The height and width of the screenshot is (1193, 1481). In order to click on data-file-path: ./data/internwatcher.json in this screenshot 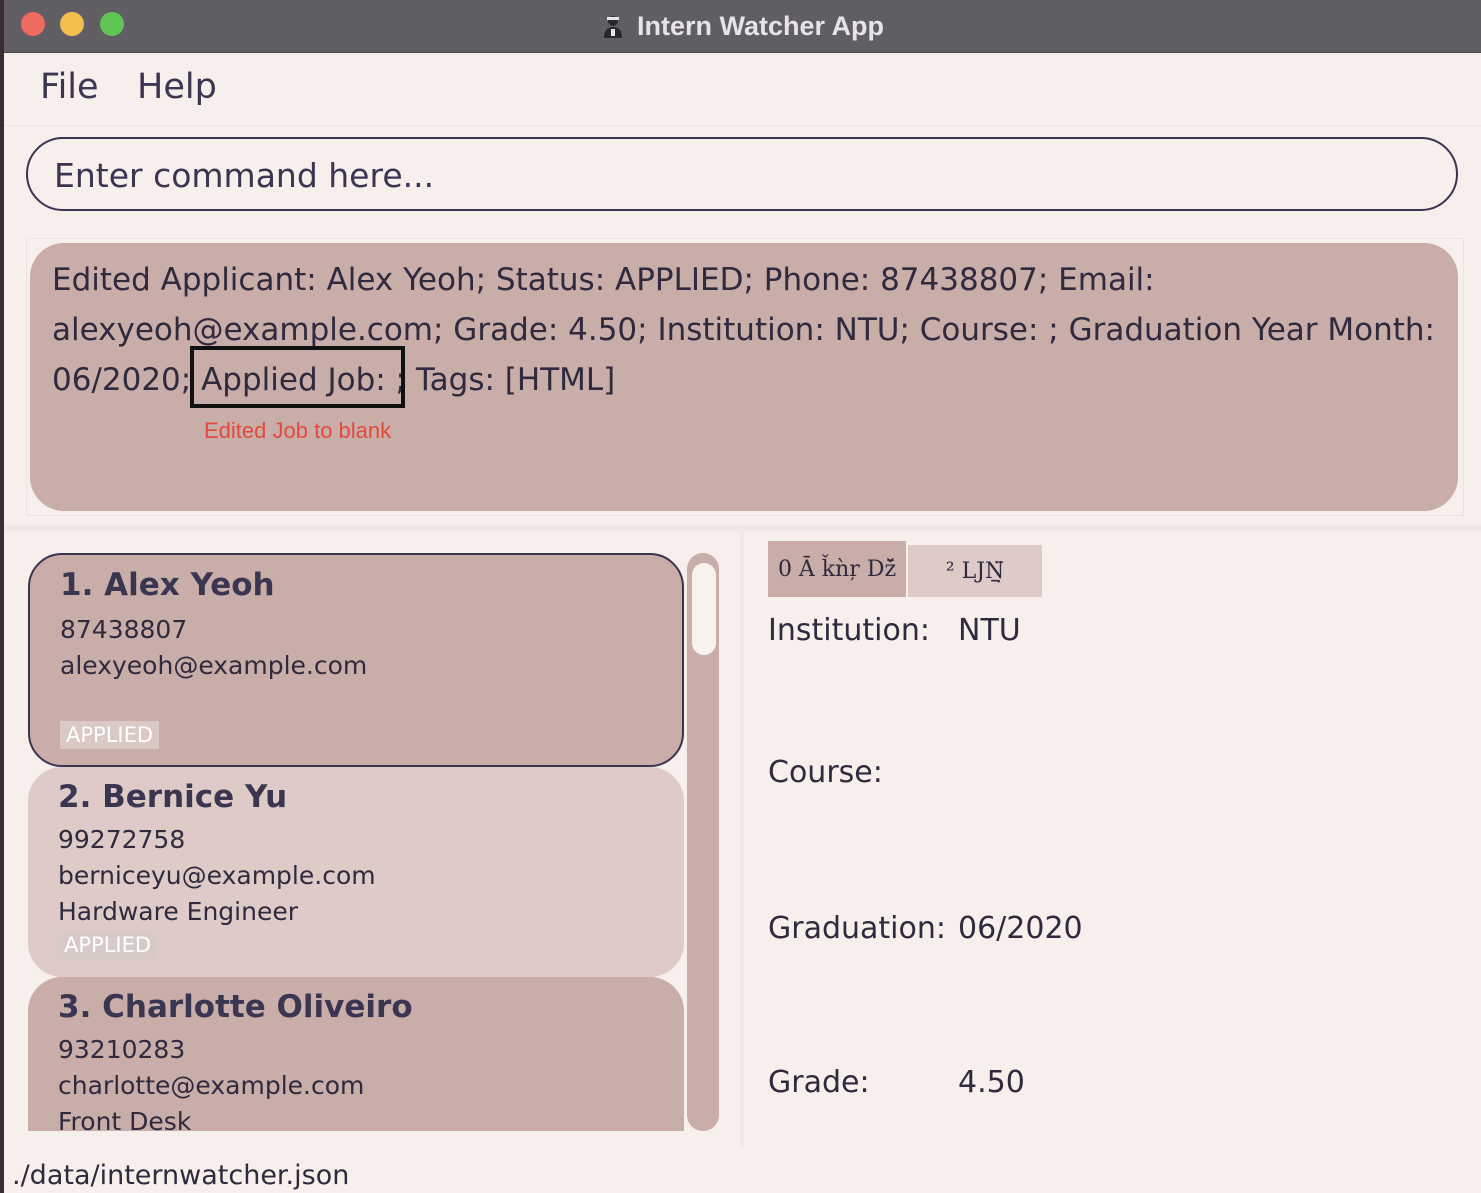, I will do `click(181, 1175)`.